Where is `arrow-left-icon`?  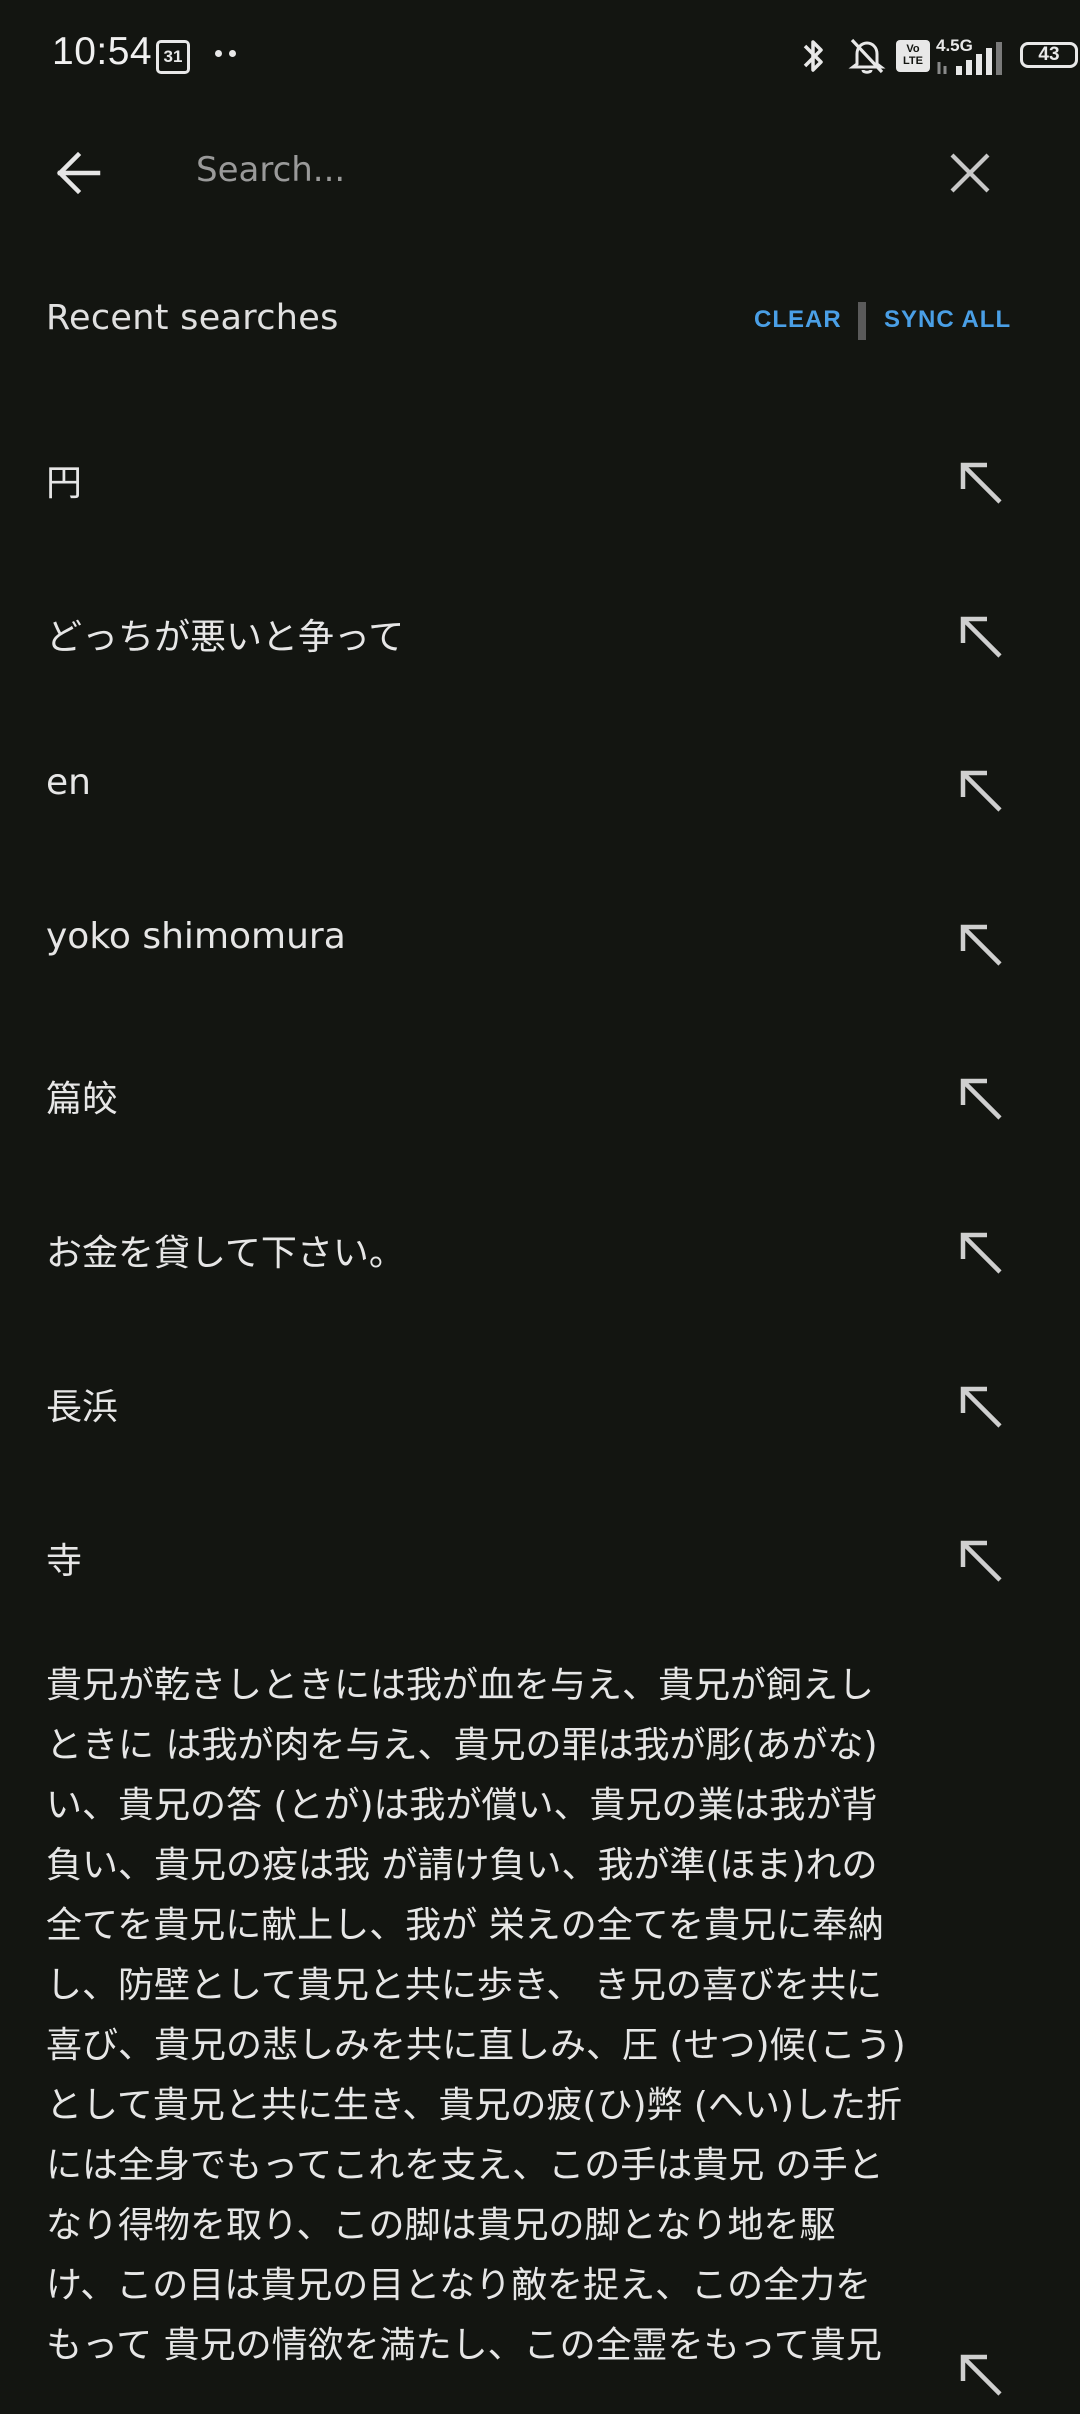 arrow-left-icon is located at coordinates (78, 173).